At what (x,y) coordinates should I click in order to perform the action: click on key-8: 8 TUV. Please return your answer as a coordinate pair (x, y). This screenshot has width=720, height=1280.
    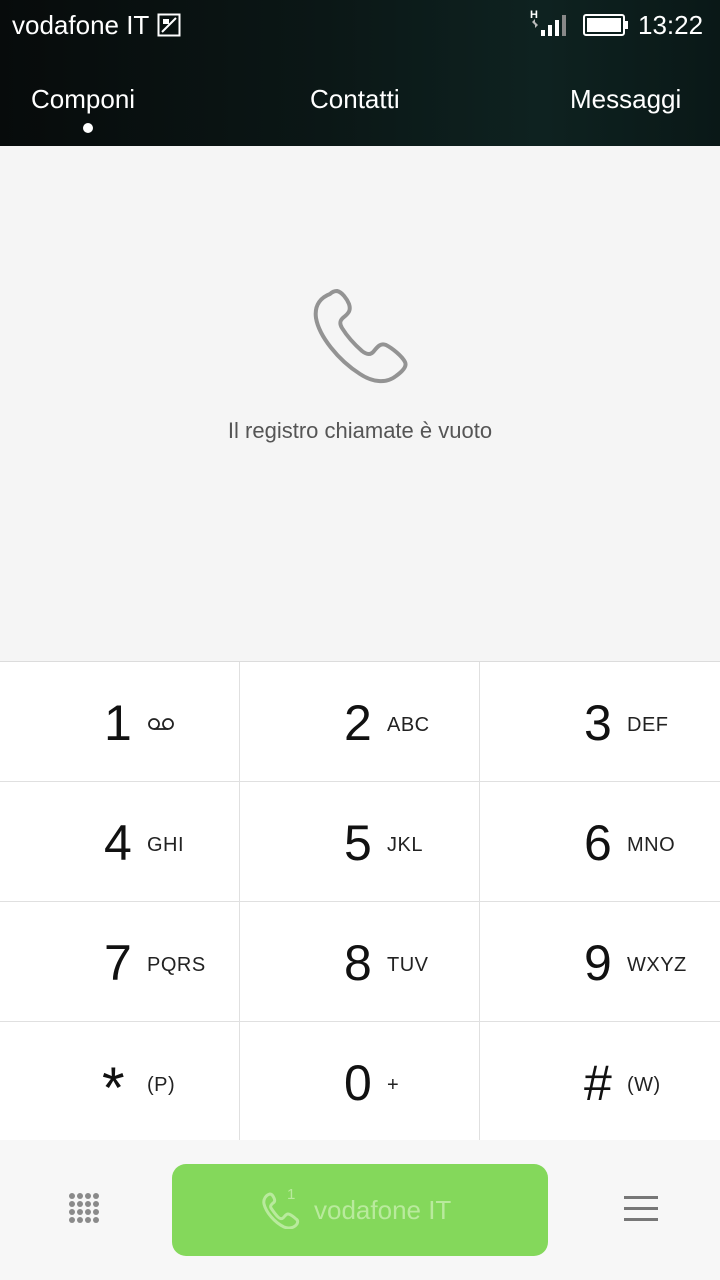
    Looking at the image, I should click on (360, 962).